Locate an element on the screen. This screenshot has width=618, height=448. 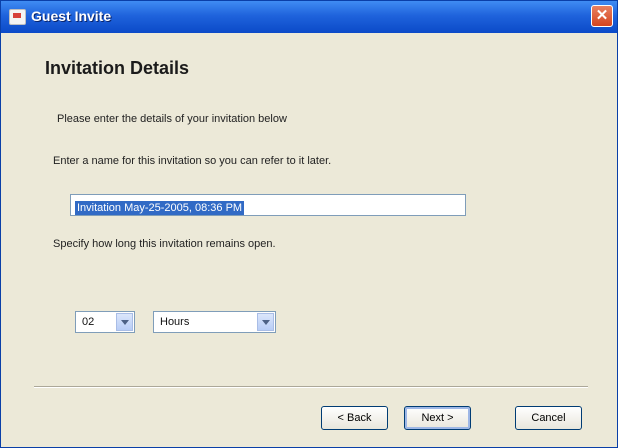
separator is located at coordinates (311, 387).